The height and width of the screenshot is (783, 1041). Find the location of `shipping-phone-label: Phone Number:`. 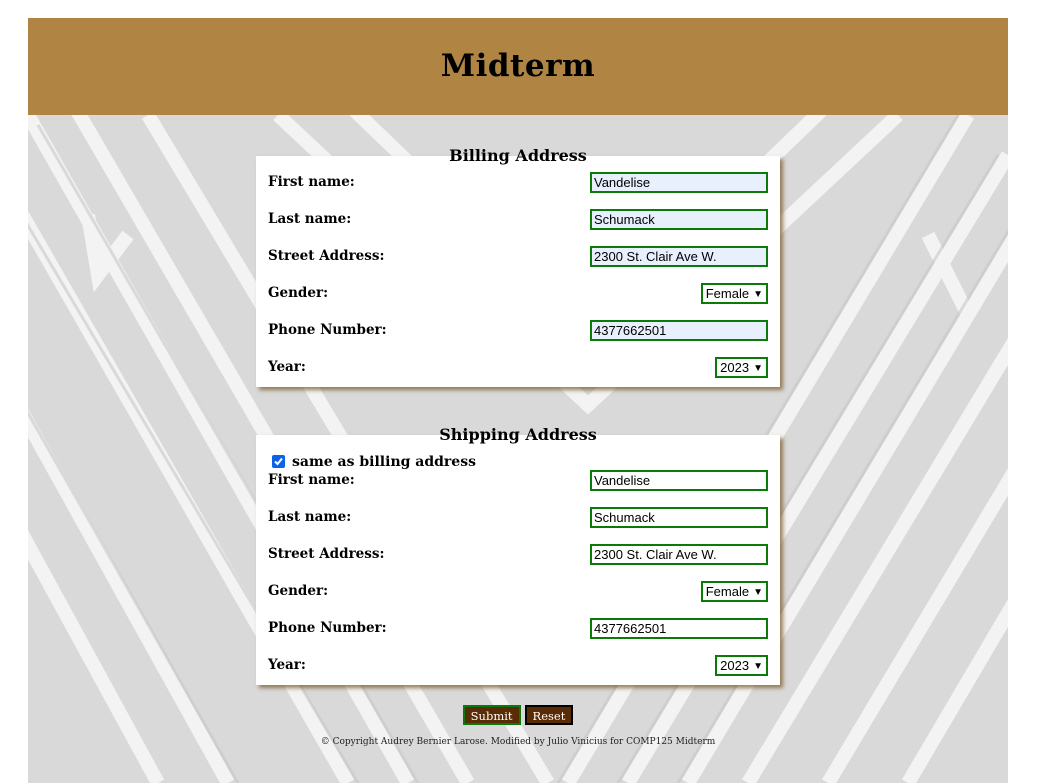

shipping-phone-label: Phone Number: is located at coordinates (327, 628).